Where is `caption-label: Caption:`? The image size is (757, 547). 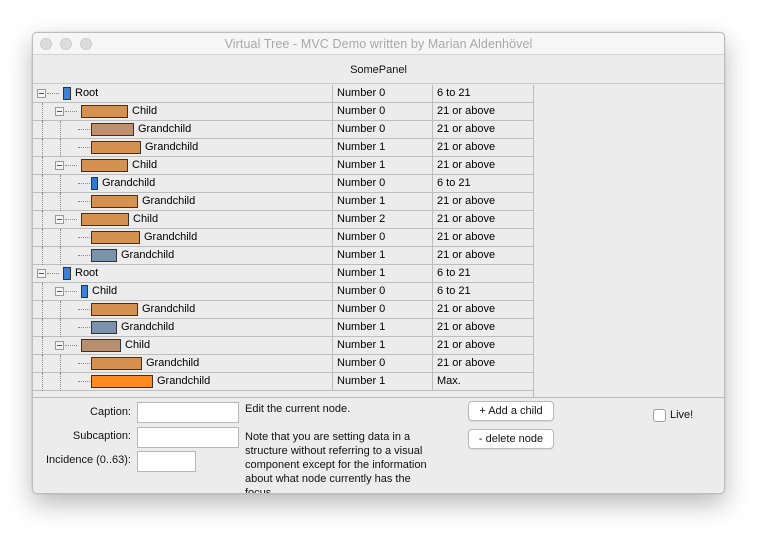
caption-label: Caption: is located at coordinates (110, 412).